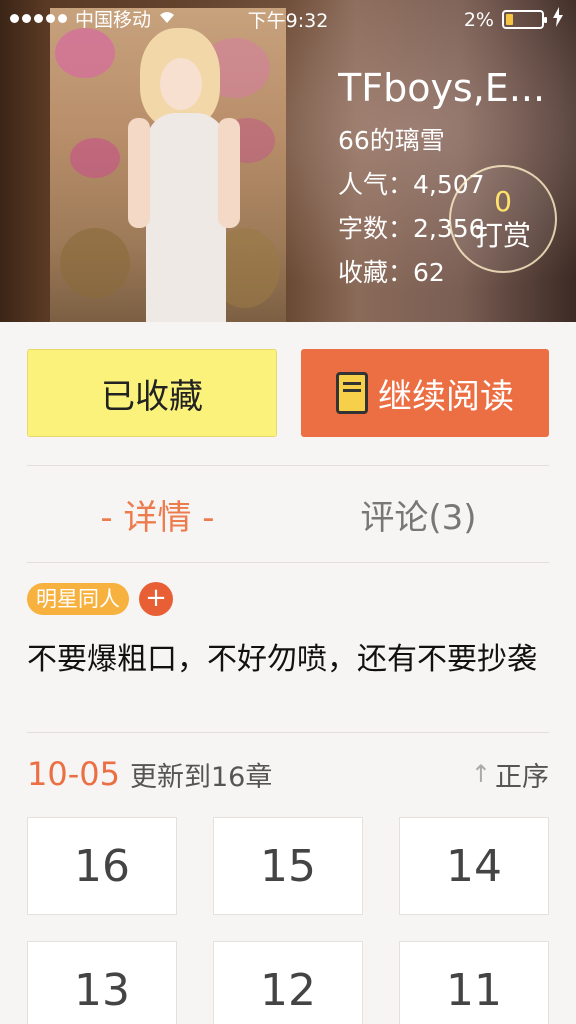  Describe the element at coordinates (509, 19) in the screenshot. I see `battery-level-fill` at that location.